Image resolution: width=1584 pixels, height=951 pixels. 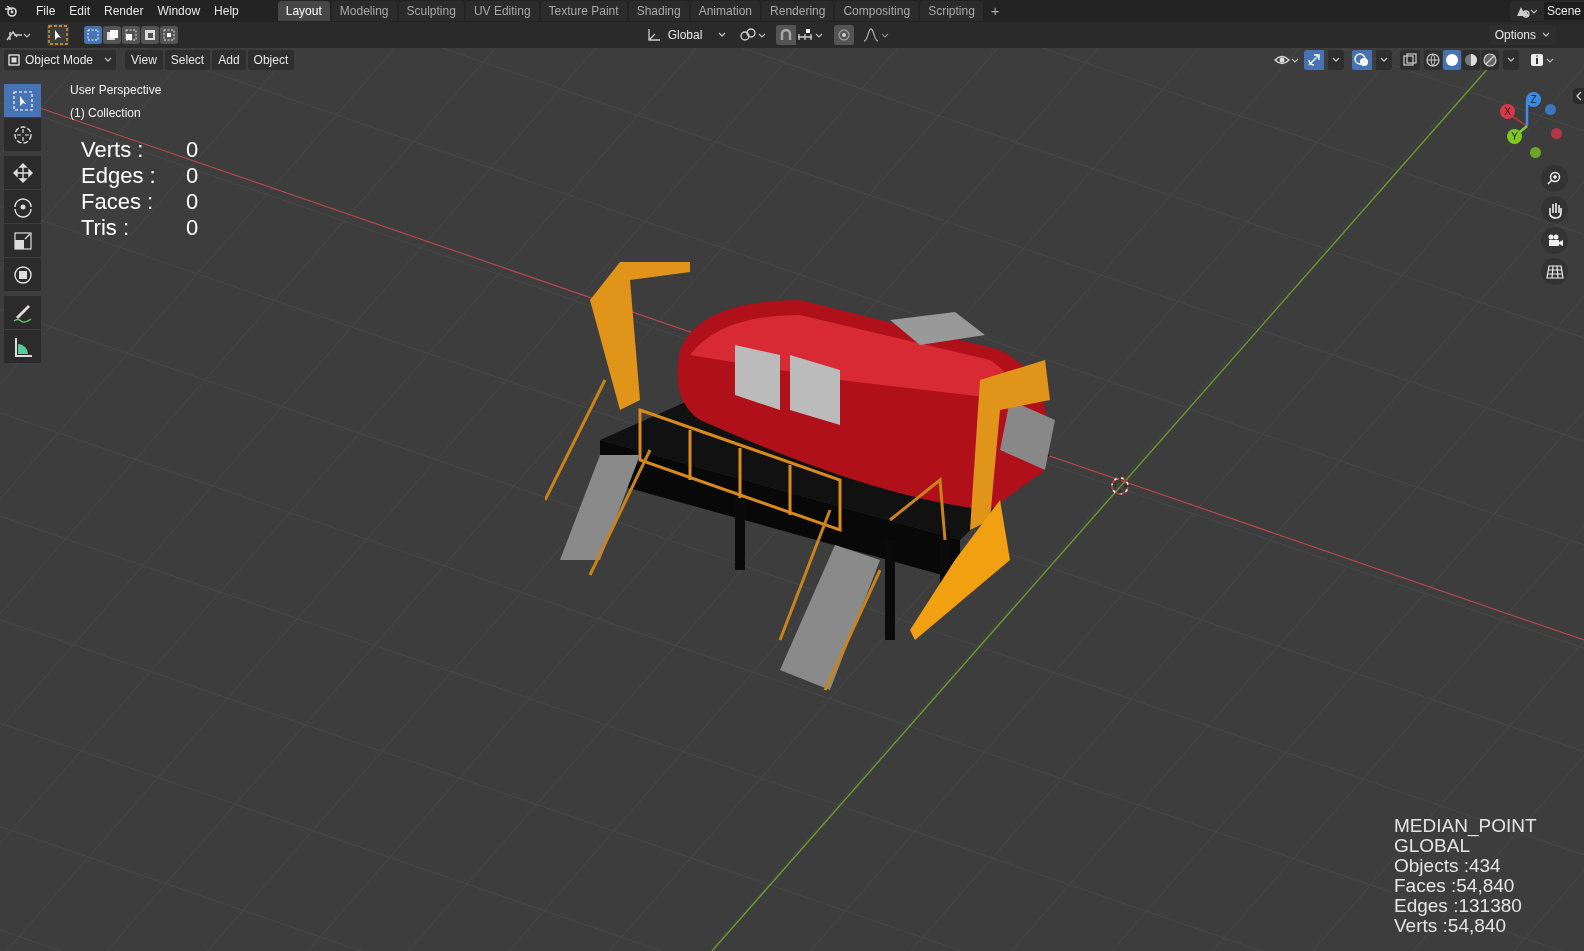 I want to click on scene-info-line: Faces :54,840, so click(x=1455, y=886).